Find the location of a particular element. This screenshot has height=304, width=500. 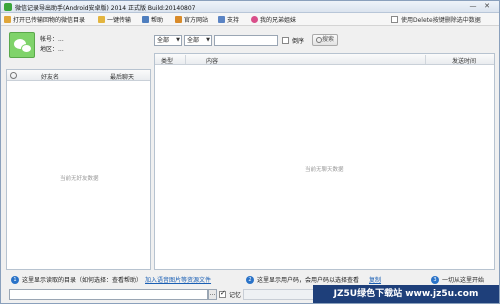

tip-step-2: 2 这里显示用户码，会用户码以选择查看 复制 is located at coordinates (313, 279).